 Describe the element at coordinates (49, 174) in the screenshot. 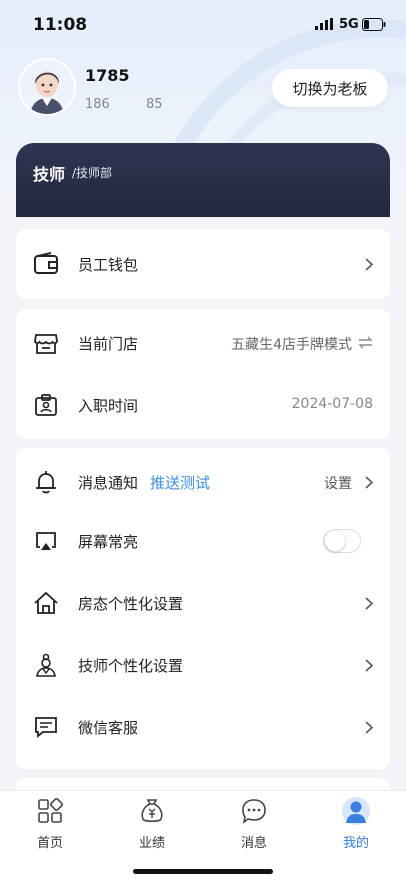

I see `role-title: 技师` at that location.